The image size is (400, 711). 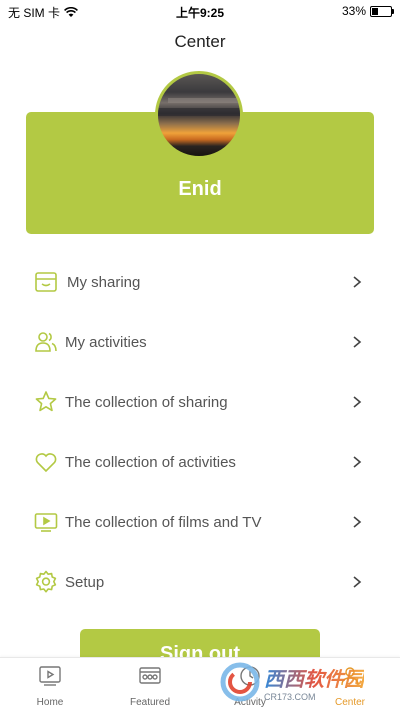 What do you see at coordinates (367, 11) in the screenshot?
I see `battery-status: 33%` at bounding box center [367, 11].